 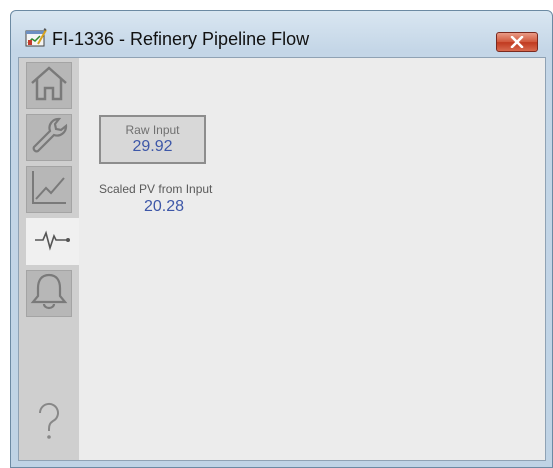 I want to click on home-icon, so click(x=49, y=85).